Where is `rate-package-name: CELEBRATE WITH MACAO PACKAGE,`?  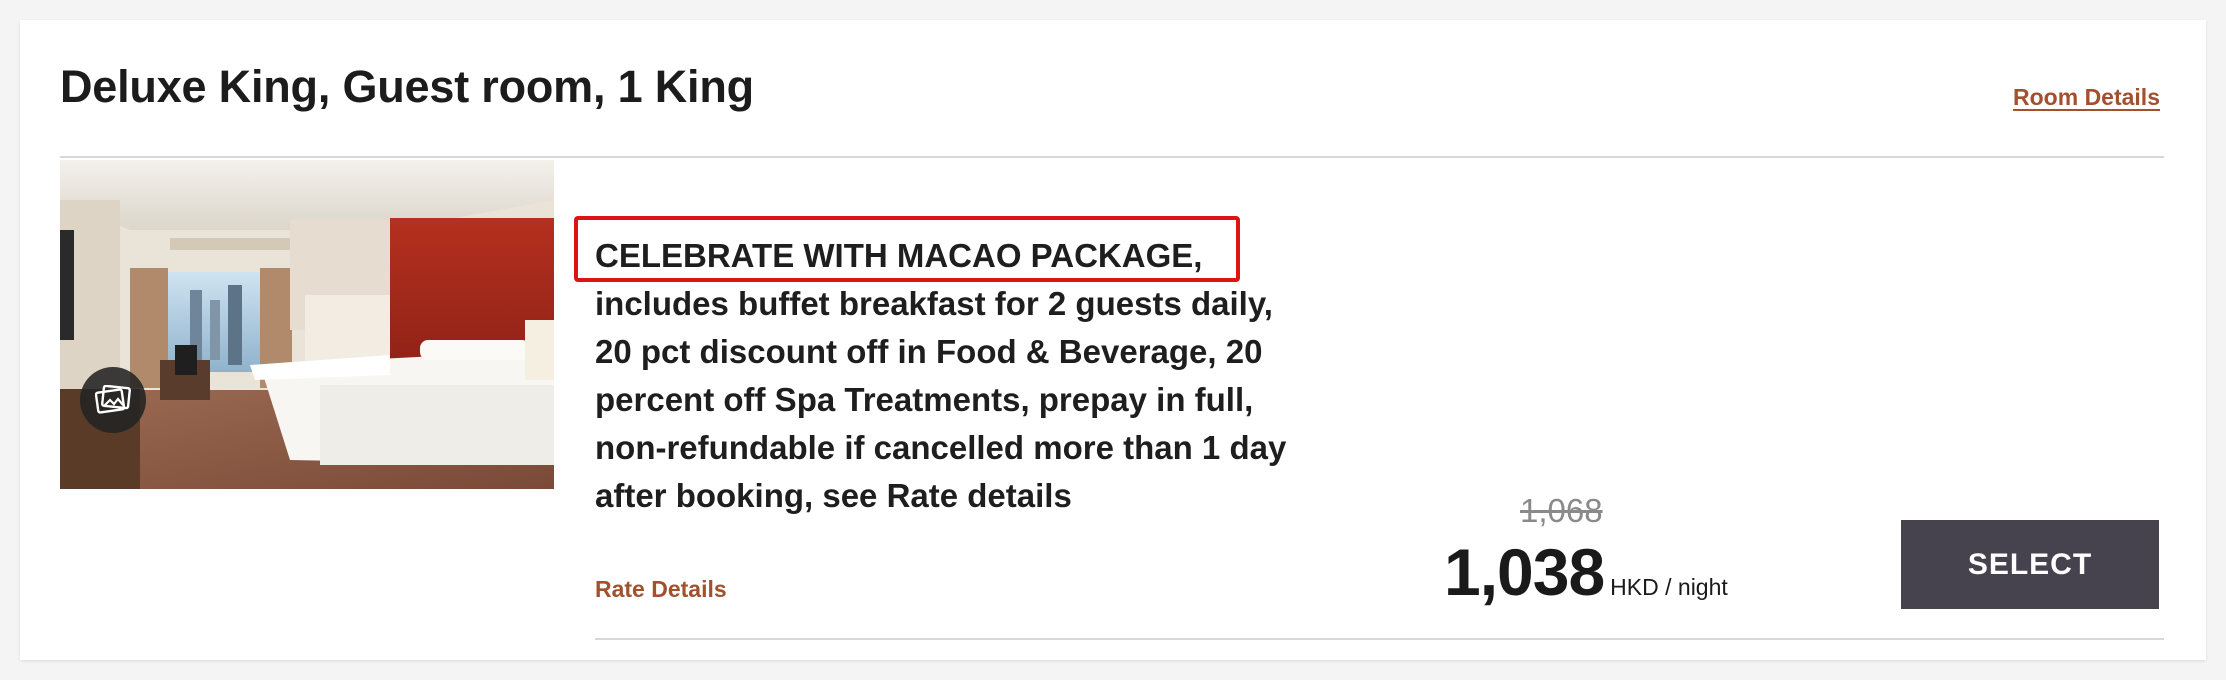 rate-package-name: CELEBRATE WITH MACAO PACKAGE, is located at coordinates (899, 255).